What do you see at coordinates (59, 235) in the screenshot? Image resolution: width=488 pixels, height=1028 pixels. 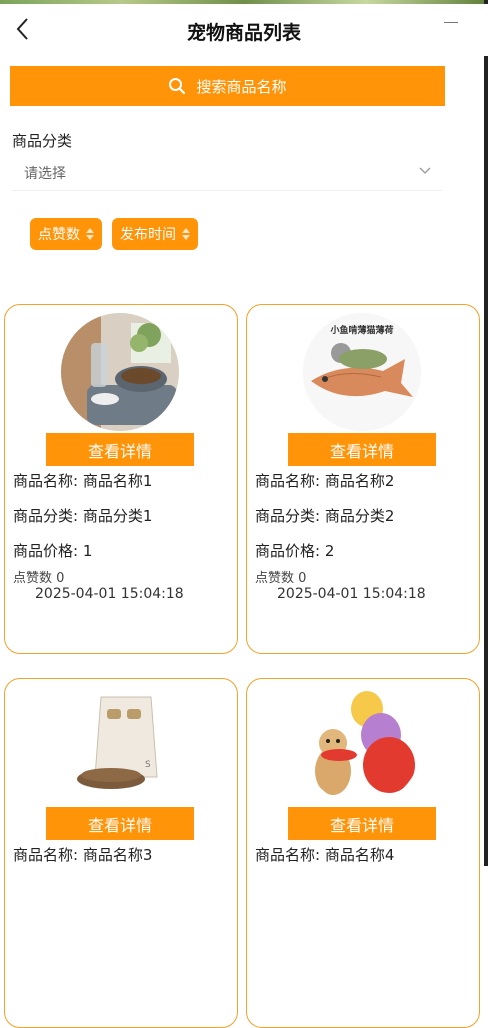 I see `sort-likes-label: 点赞数` at bounding box center [59, 235].